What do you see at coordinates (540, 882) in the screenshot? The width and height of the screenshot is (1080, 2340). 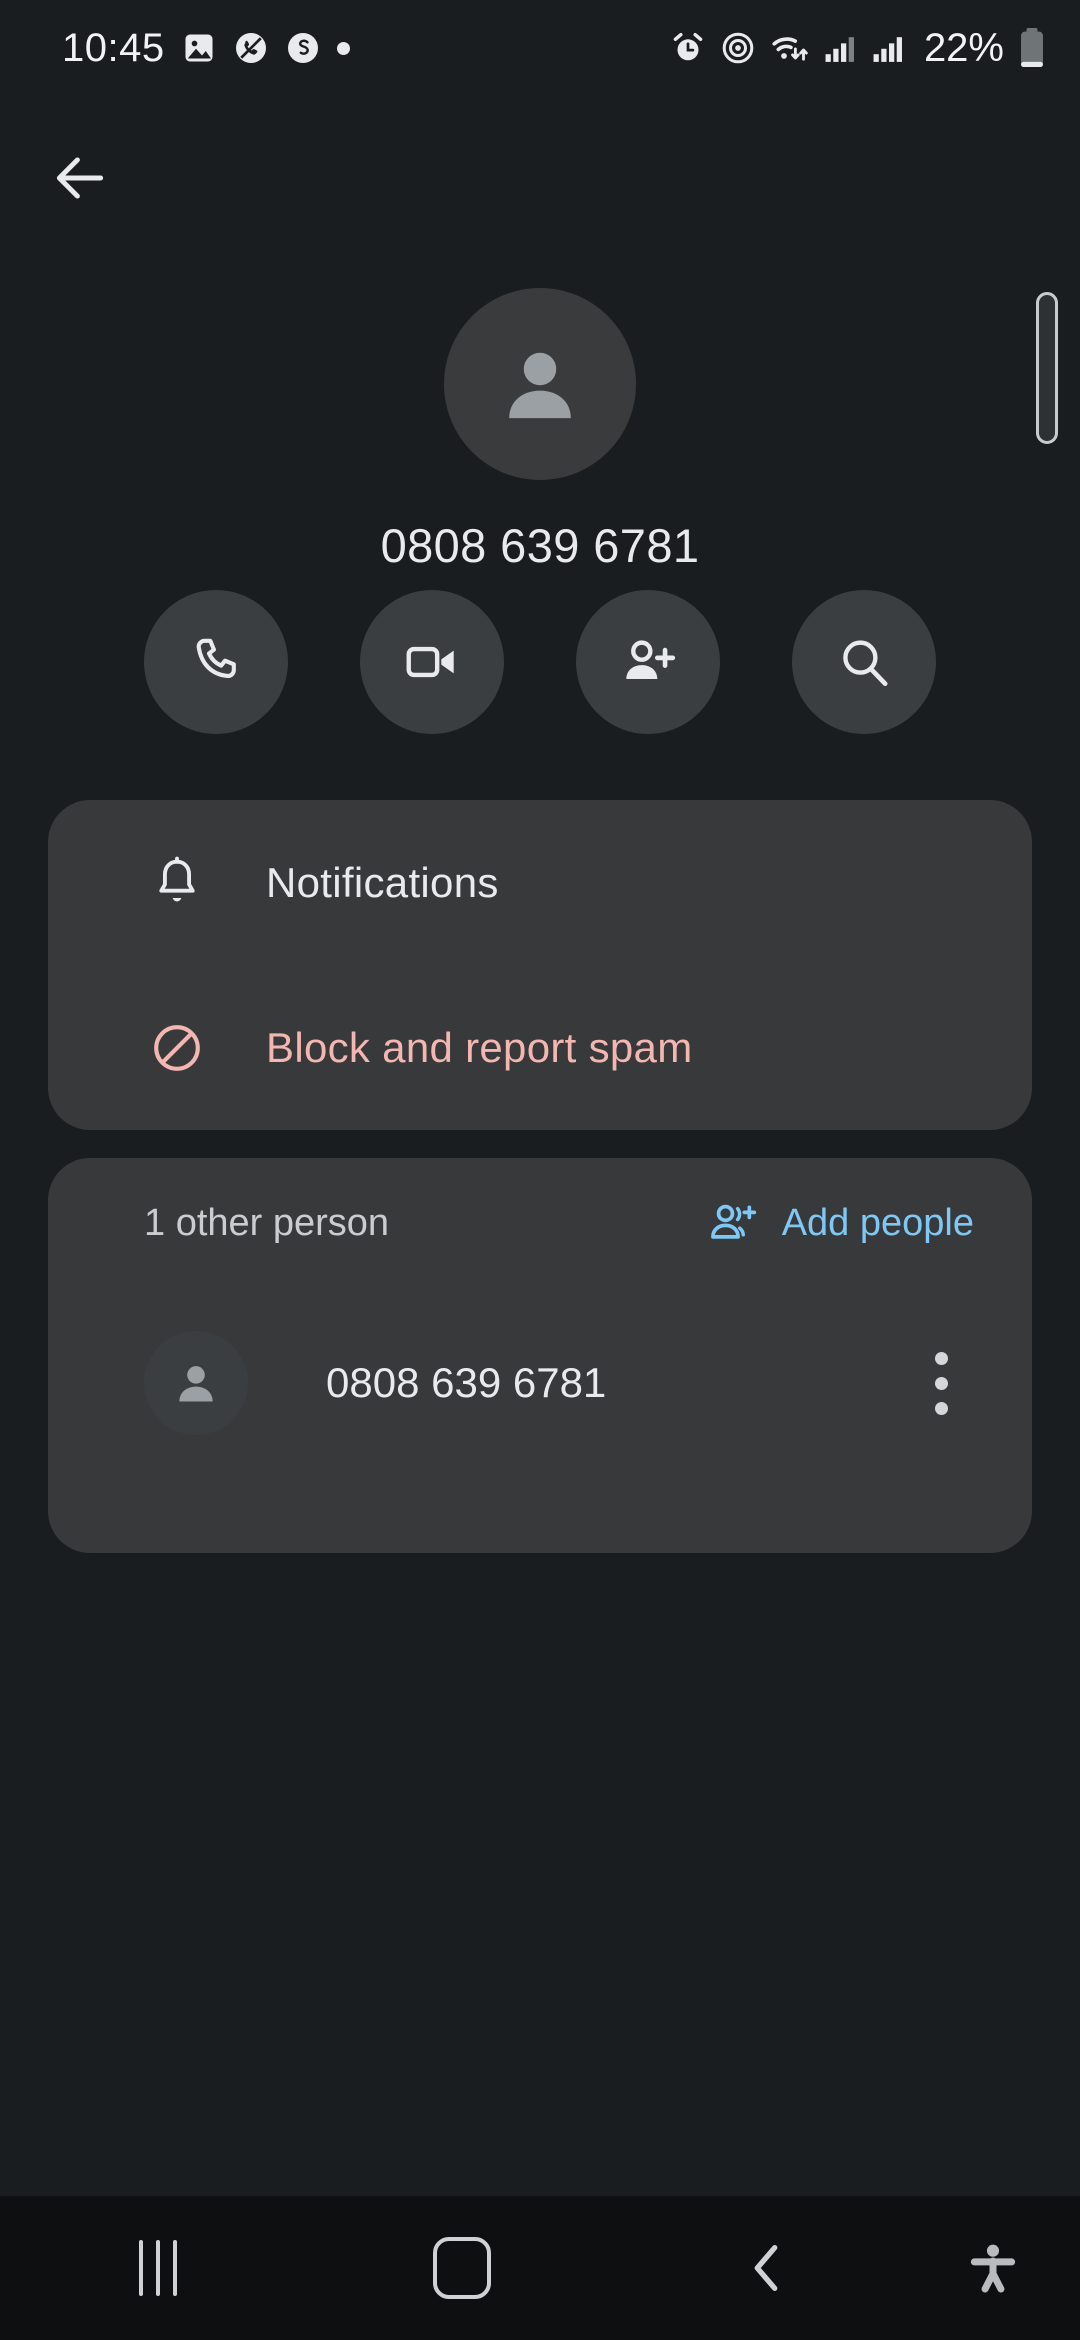 I see `row-notifications: Notifications` at bounding box center [540, 882].